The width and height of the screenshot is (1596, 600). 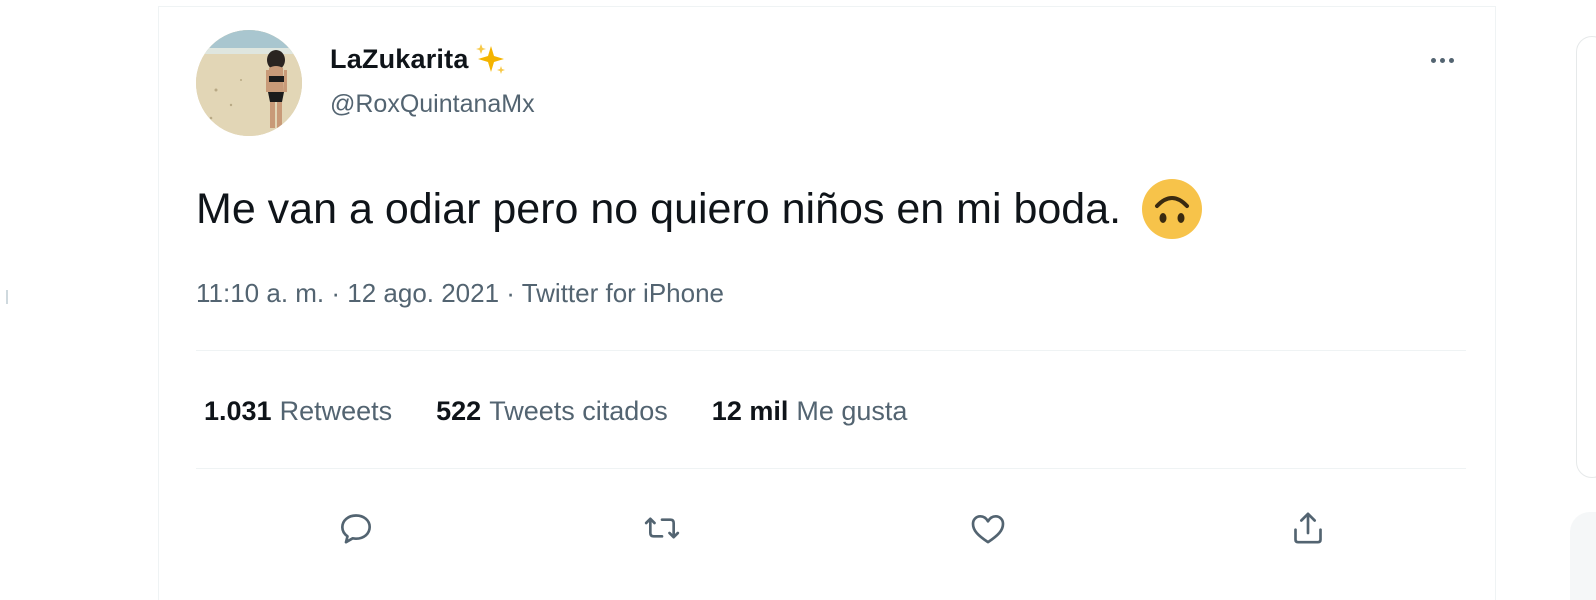 I want to click on heart-icon, so click(x=988, y=529).